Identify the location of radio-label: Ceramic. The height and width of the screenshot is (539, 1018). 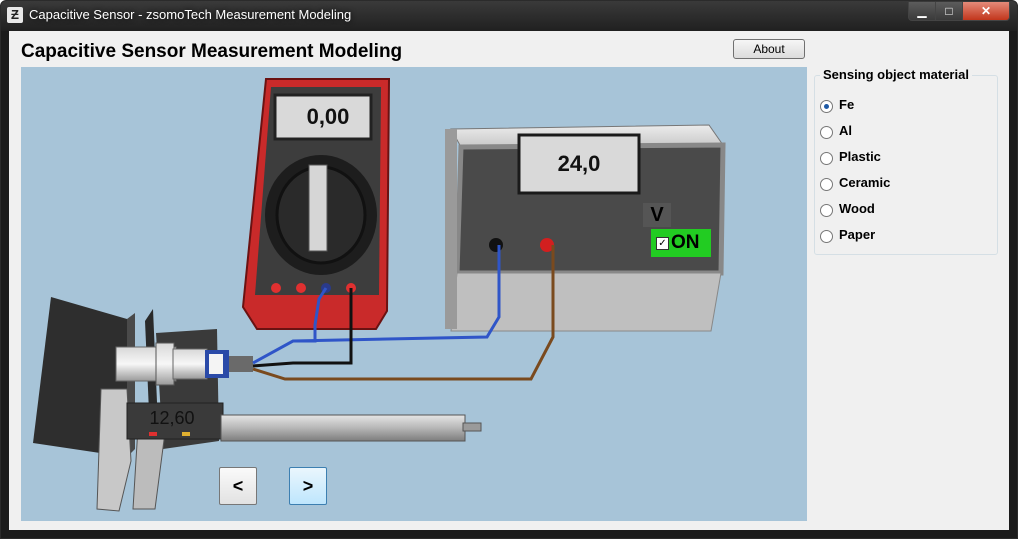
(865, 182).